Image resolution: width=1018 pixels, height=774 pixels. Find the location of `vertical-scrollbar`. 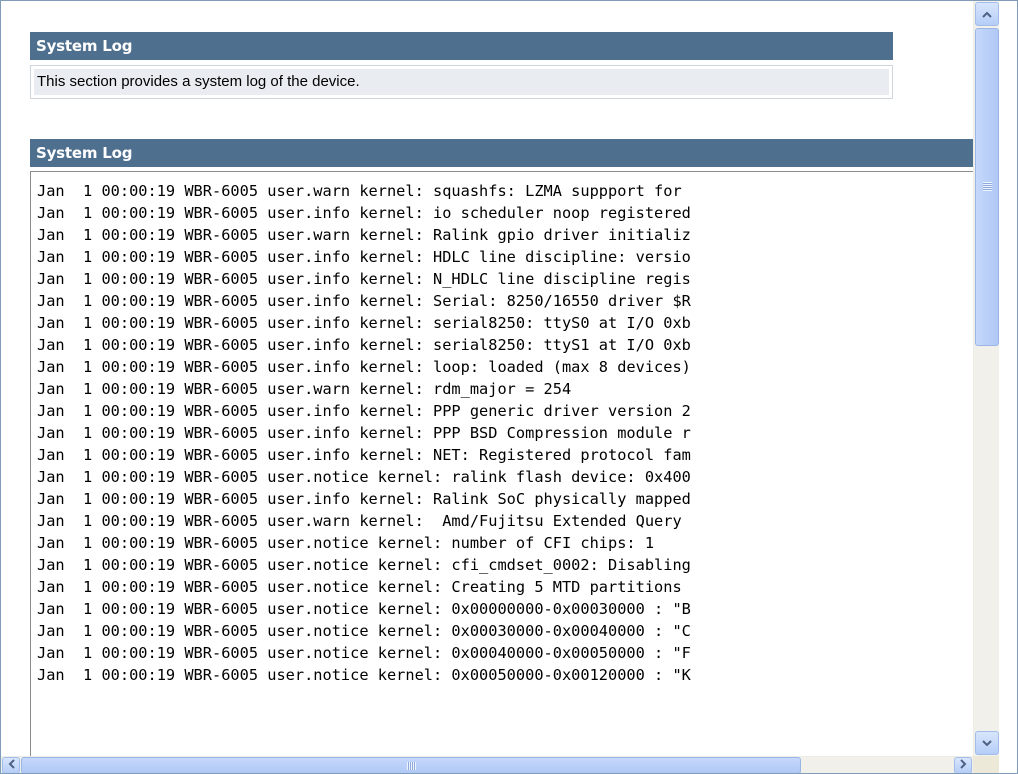

vertical-scrollbar is located at coordinates (986, 378).